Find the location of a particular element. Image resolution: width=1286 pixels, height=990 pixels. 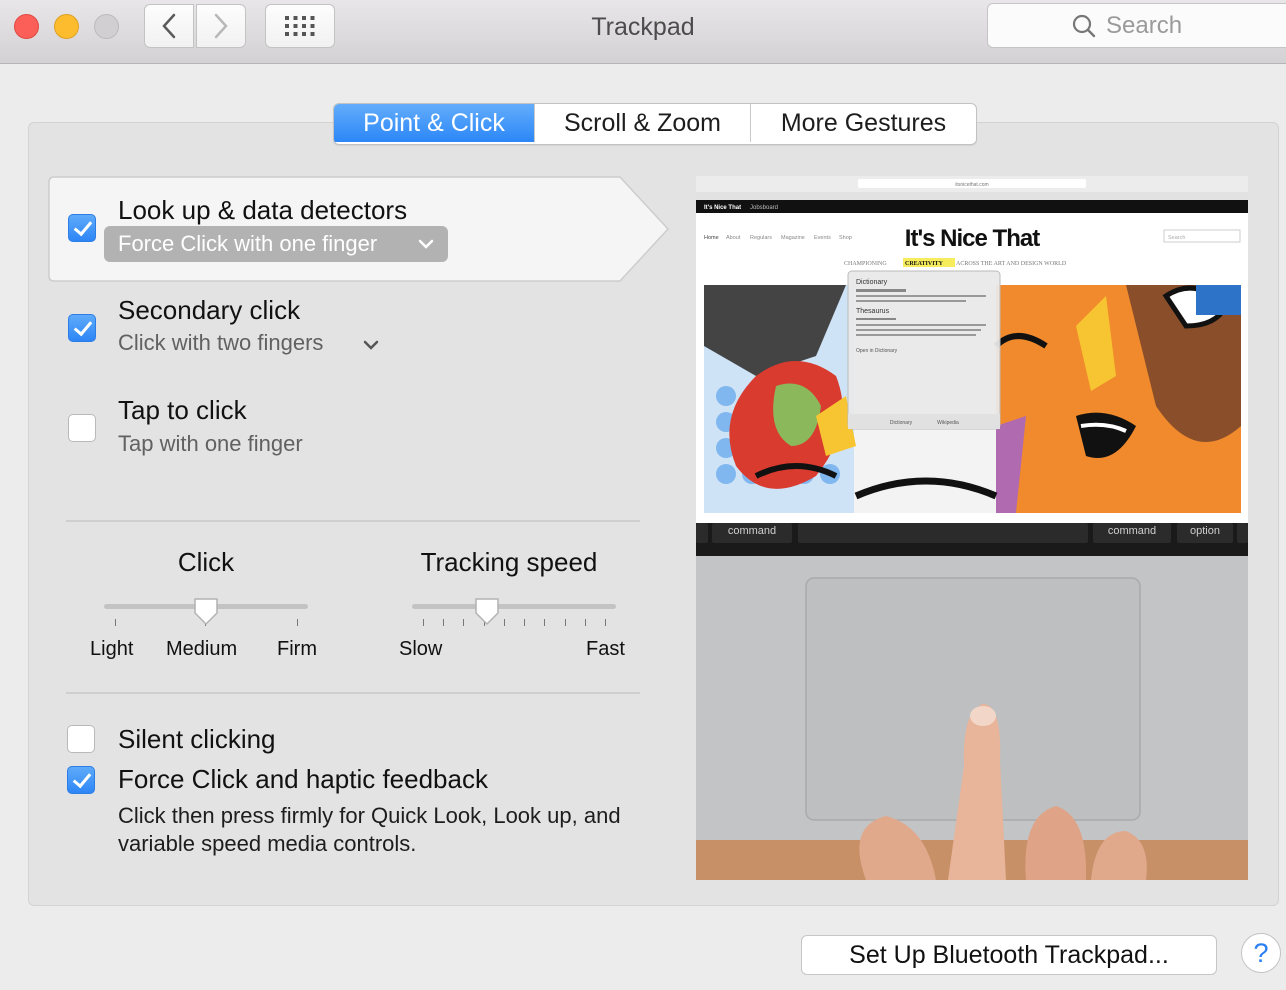

tap-to-click-subtitle: Tap with one finger is located at coordinates (210, 443).